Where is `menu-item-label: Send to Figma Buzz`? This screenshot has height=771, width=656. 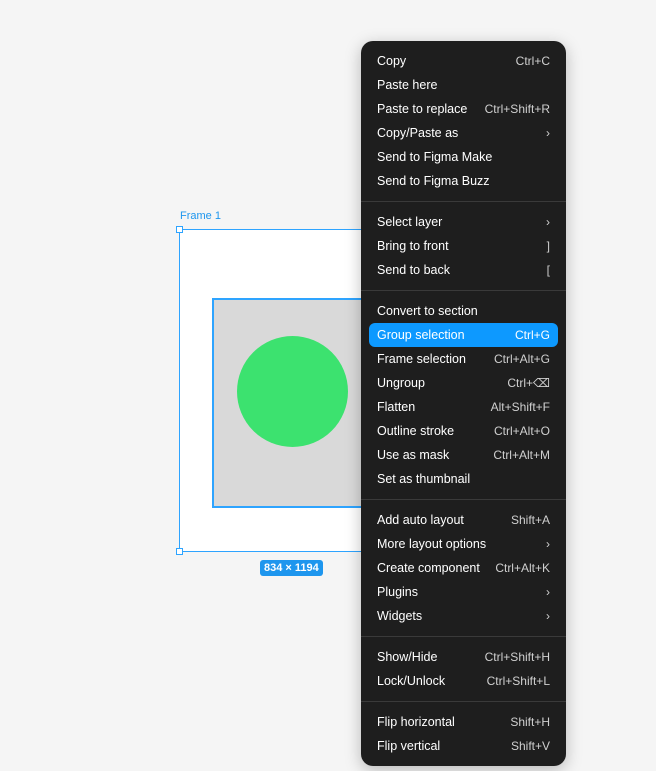
menu-item-label: Send to Figma Buzz is located at coordinates (433, 181).